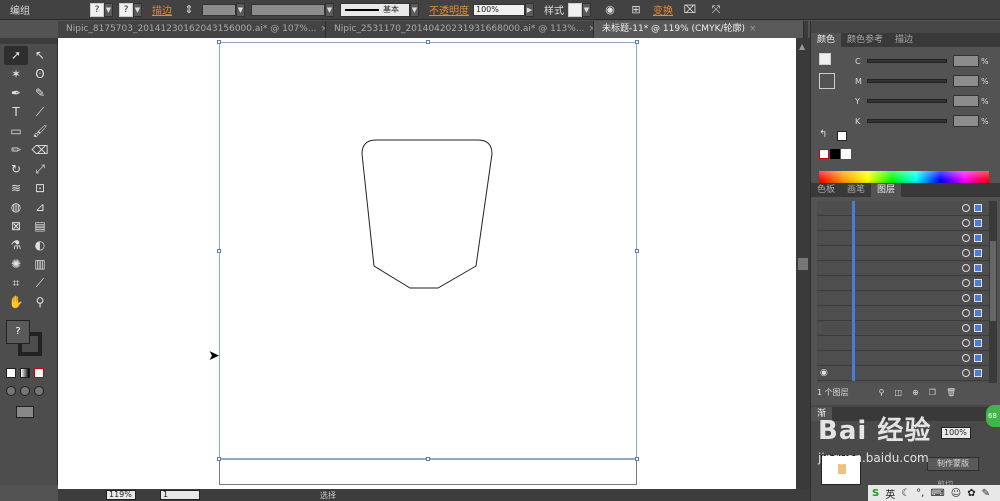  Describe the element at coordinates (121, 495) in the screenshot. I see `zoom-field: 119%` at that location.